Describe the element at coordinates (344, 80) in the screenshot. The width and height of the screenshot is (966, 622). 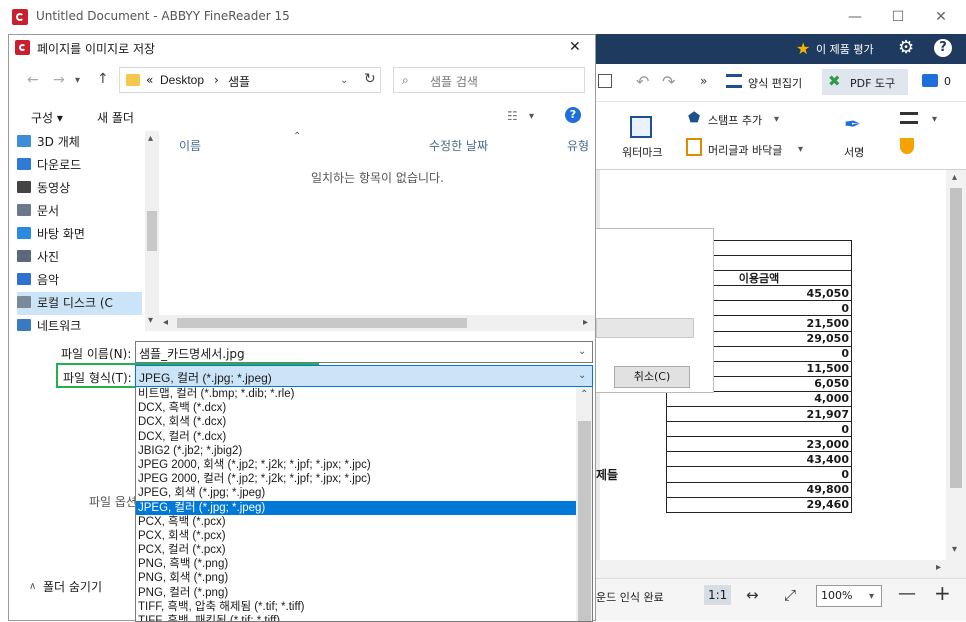
I see `address-chevron: ⌄` at that location.